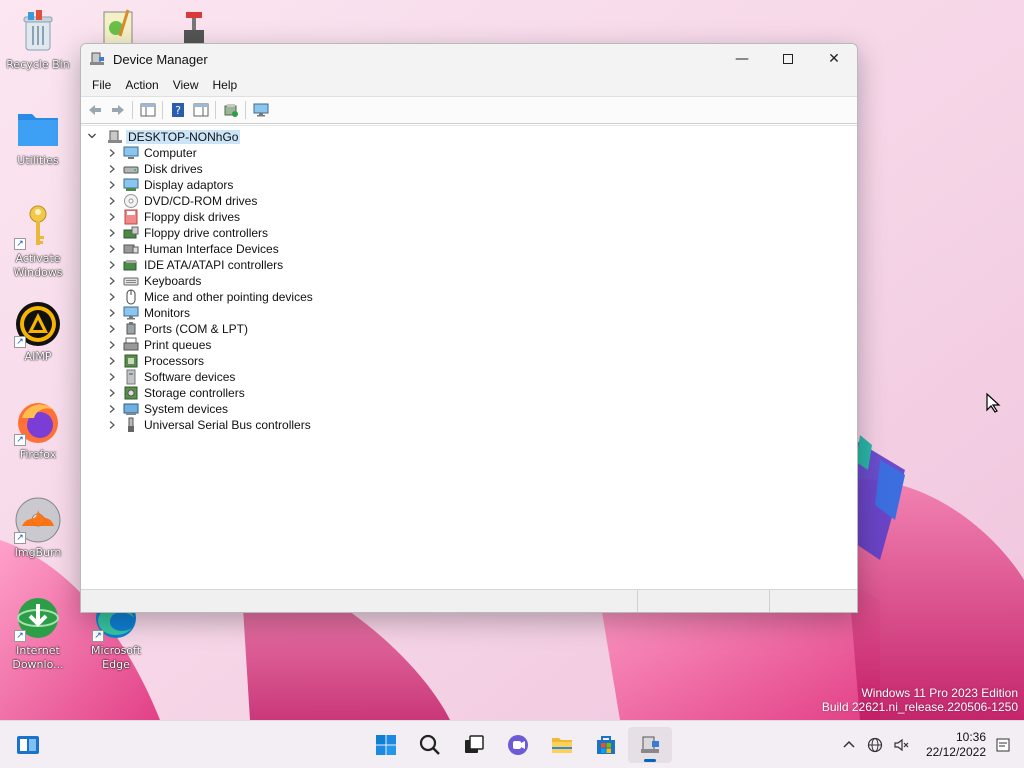  I want to click on category-row: Keyboards, so click(209, 281).